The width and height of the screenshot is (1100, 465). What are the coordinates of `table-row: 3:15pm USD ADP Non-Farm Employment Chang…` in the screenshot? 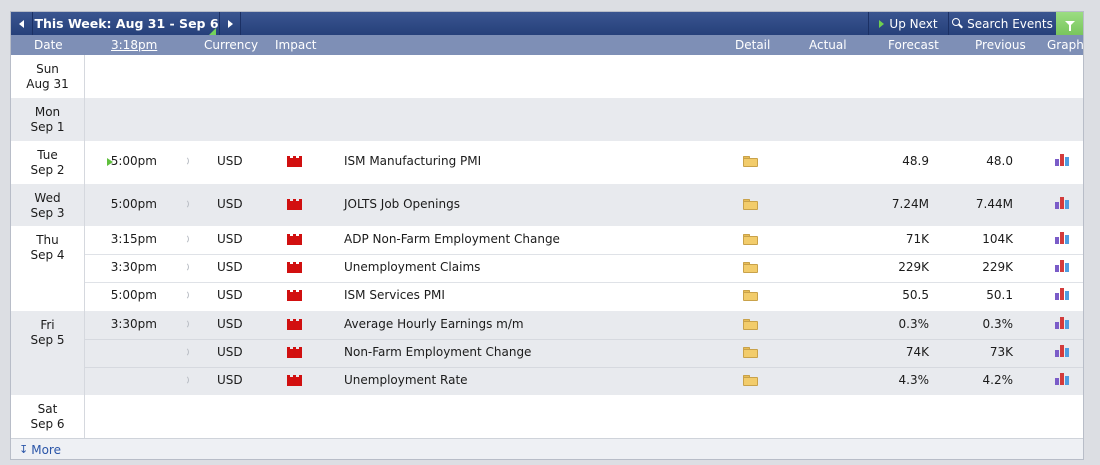 It's located at (547, 240).